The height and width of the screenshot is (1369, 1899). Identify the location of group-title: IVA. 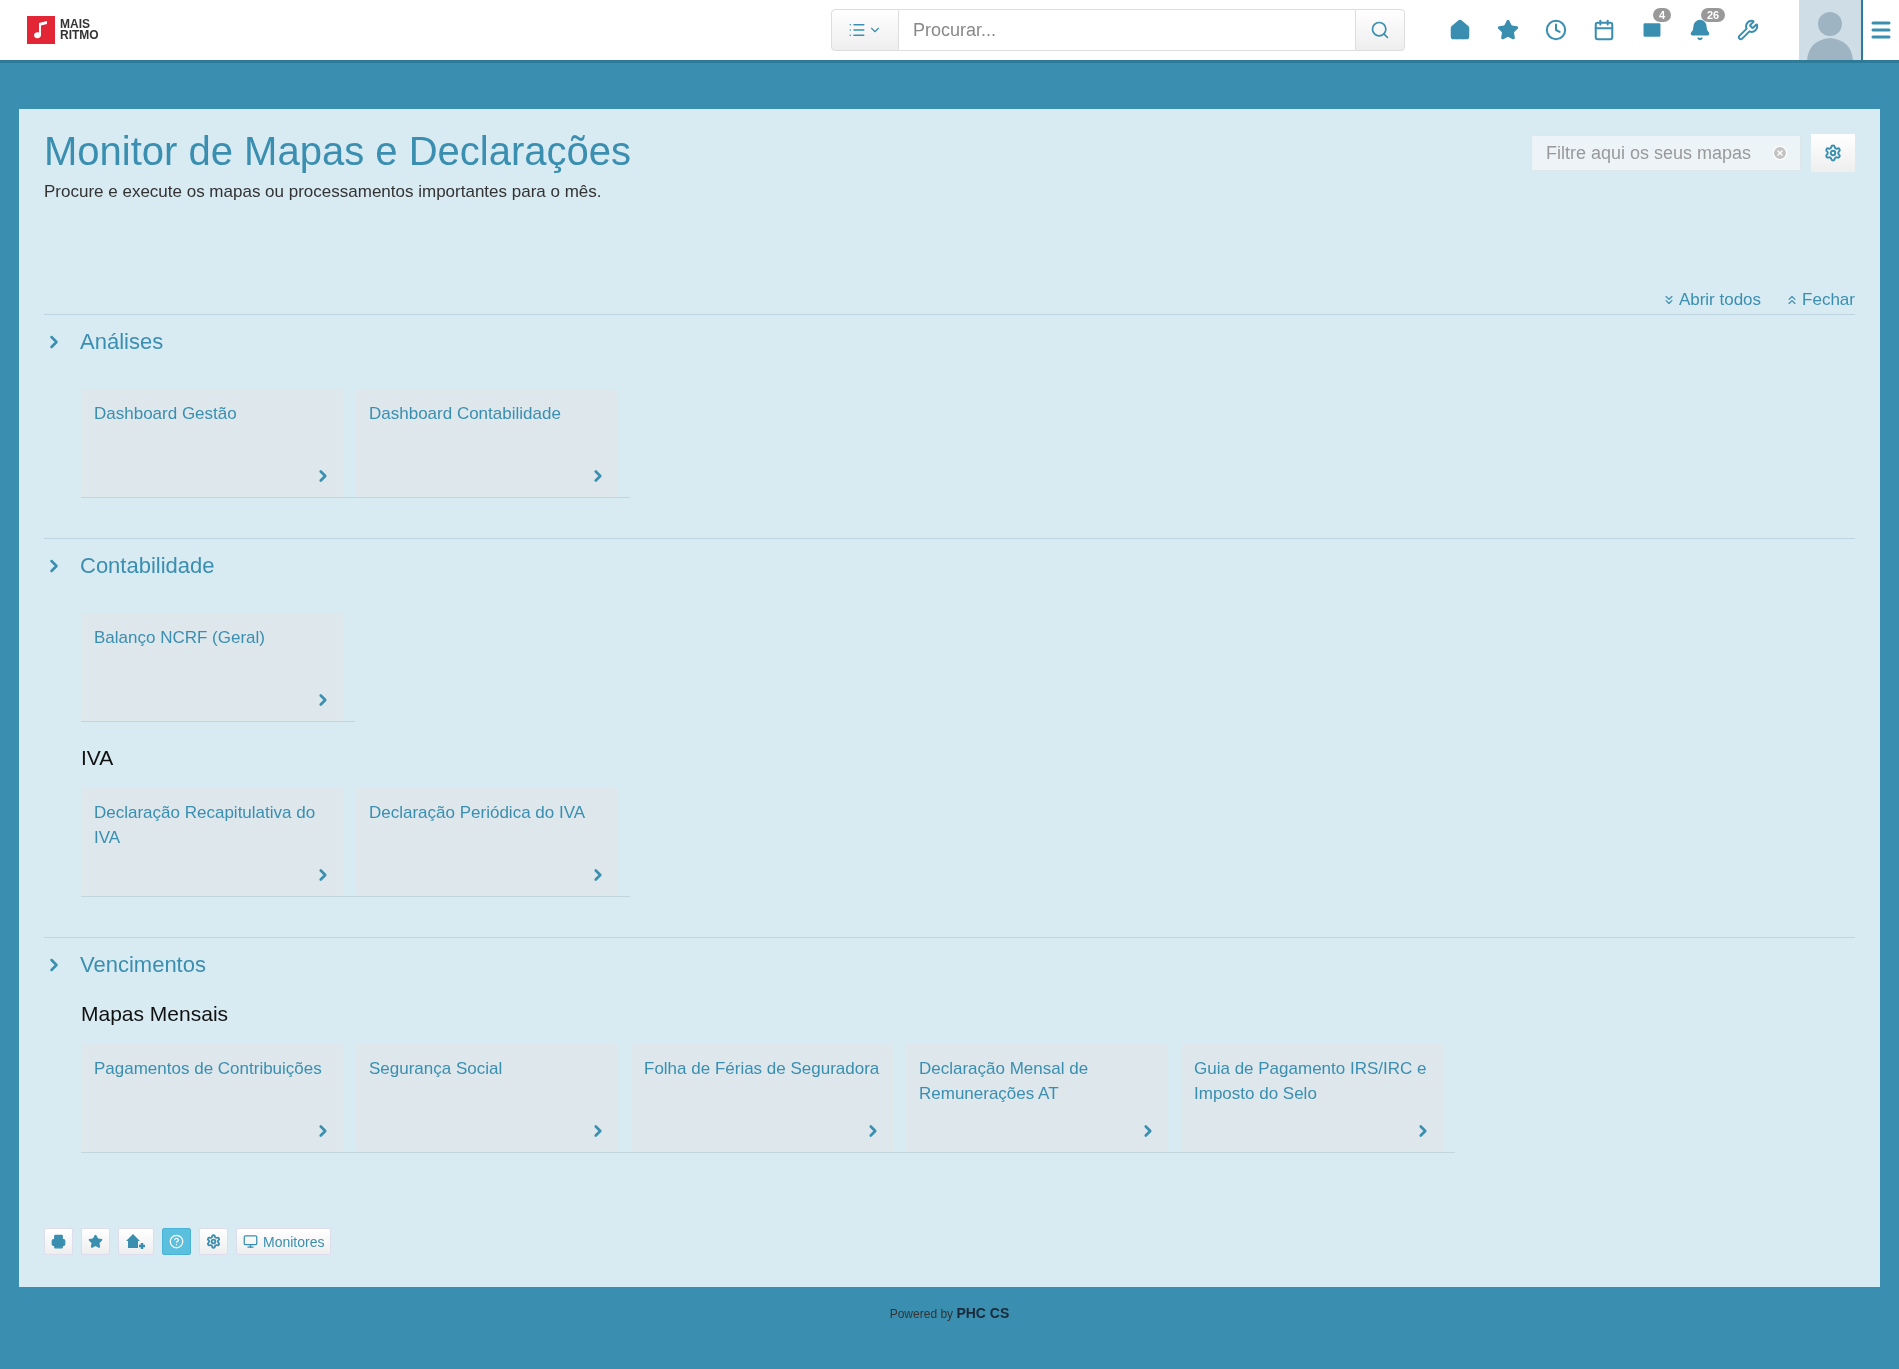
(98, 758).